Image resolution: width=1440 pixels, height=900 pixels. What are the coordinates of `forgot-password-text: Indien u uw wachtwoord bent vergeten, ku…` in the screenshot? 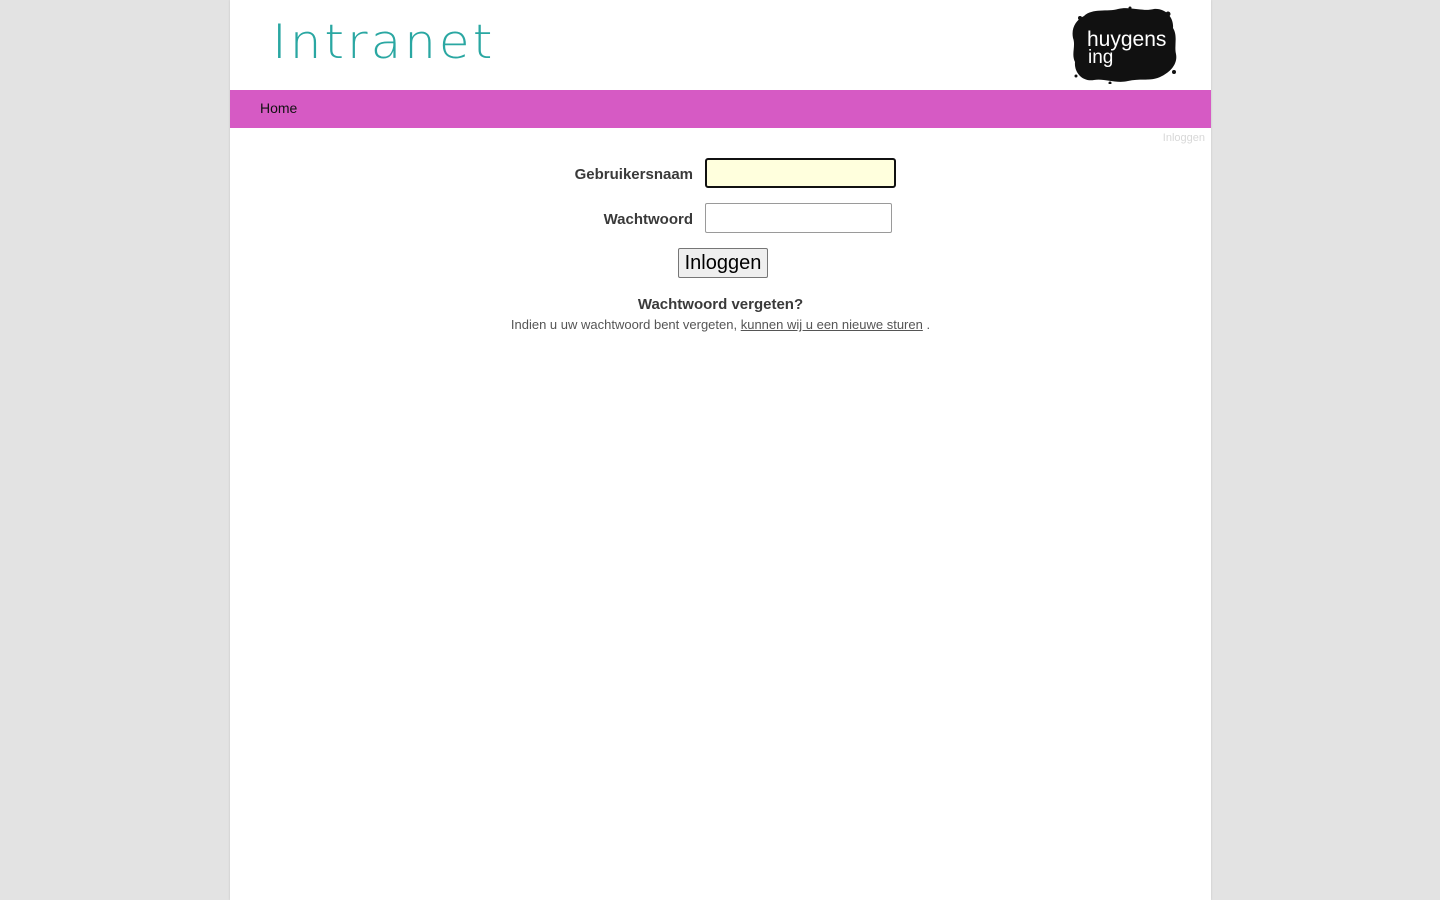 It's located at (720, 324).